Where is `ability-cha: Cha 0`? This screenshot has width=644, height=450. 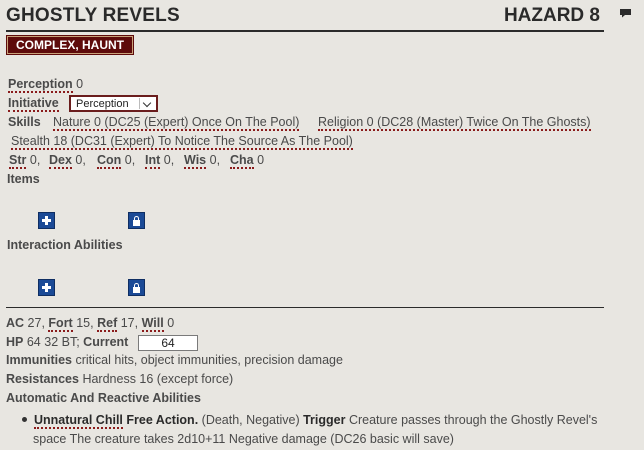
ability-cha: Cha 0 is located at coordinates (247, 161).